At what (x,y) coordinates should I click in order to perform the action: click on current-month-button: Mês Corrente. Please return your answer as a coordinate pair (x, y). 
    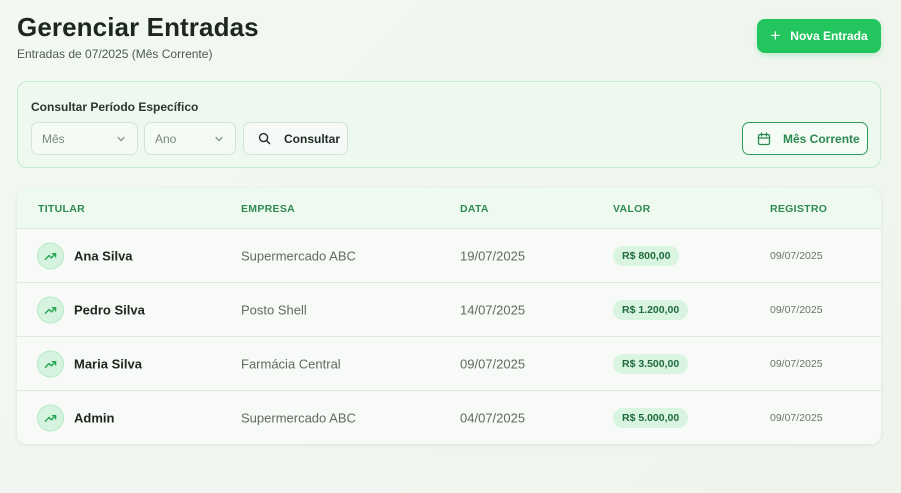
    Looking at the image, I should click on (805, 138).